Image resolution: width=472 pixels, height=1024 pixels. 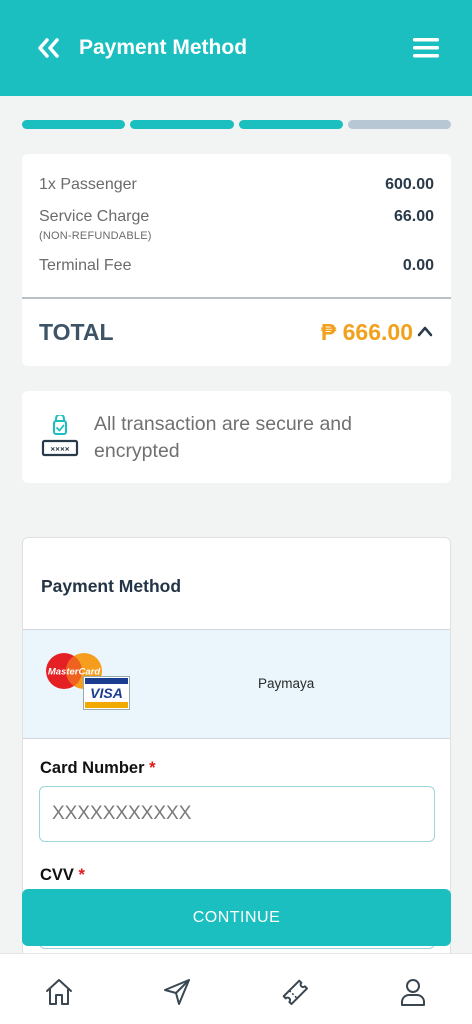 I want to click on collapse-summary-button, so click(x=425, y=331).